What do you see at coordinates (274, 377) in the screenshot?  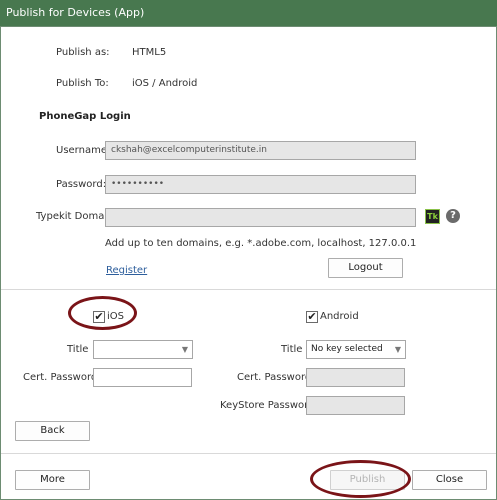 I see `android-cert-password-label: Cert. Password` at bounding box center [274, 377].